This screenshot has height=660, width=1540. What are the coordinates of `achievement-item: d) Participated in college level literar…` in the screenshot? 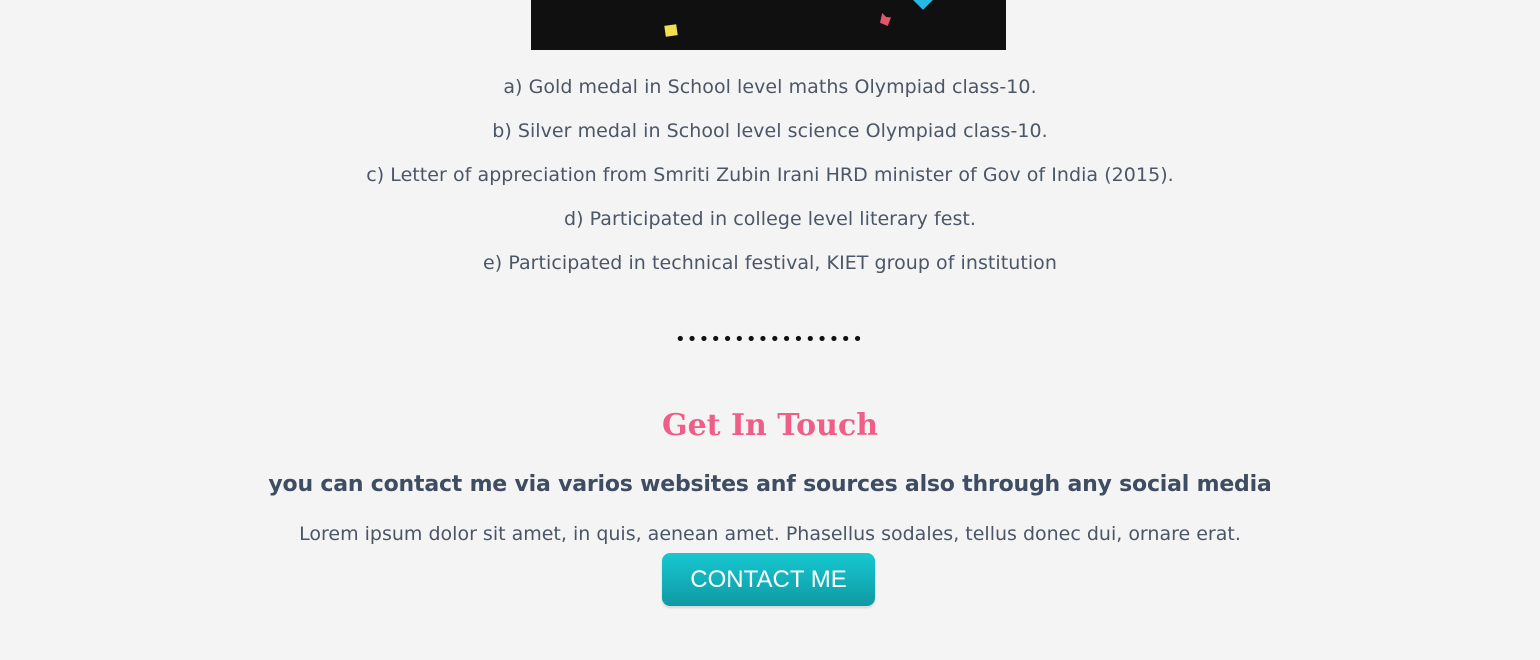 It's located at (770, 219).